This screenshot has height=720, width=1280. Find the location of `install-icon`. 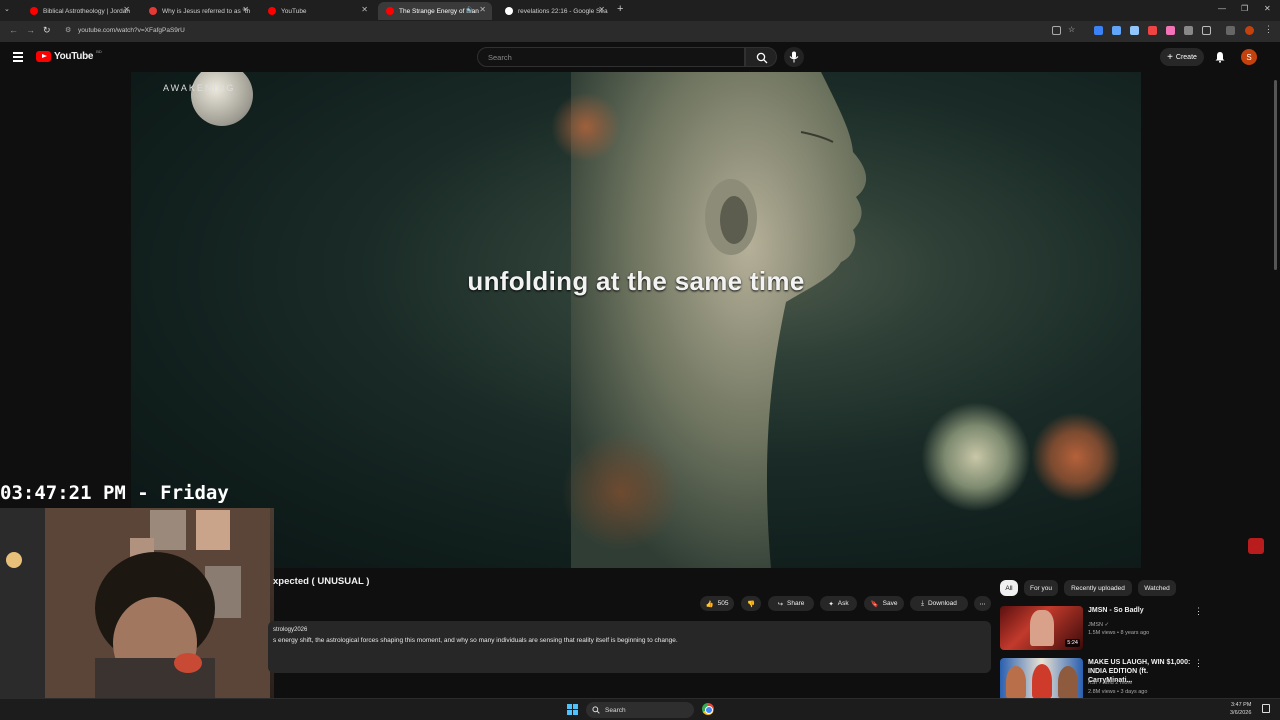

install-icon is located at coordinates (1056, 30).